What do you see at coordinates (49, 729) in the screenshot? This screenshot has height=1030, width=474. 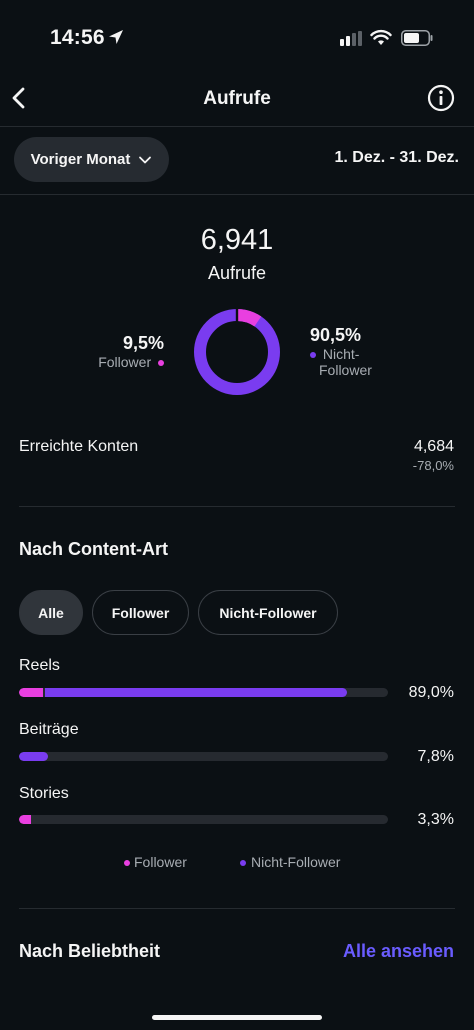 I see `posts-label: Beiträge` at bounding box center [49, 729].